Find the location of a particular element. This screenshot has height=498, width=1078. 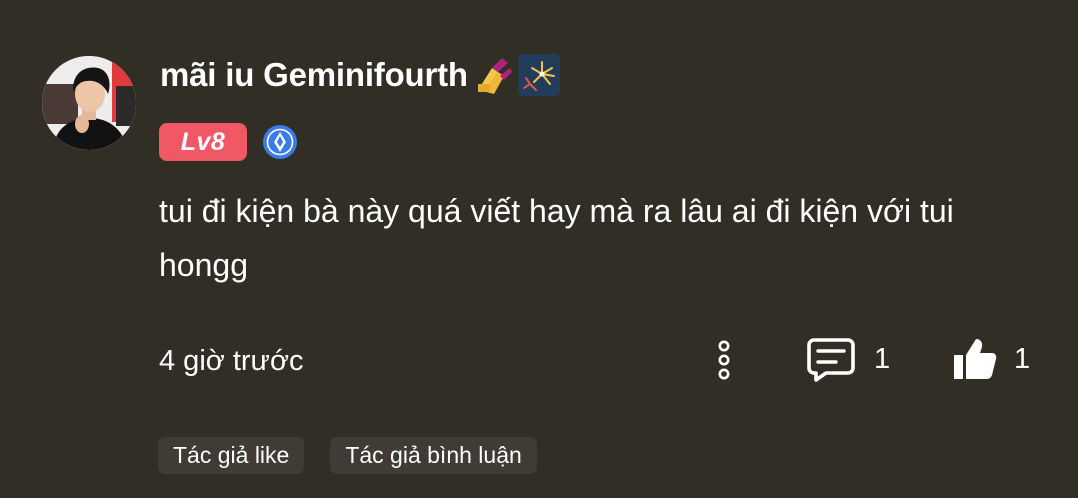

like-button: 1 is located at coordinates (990, 359).